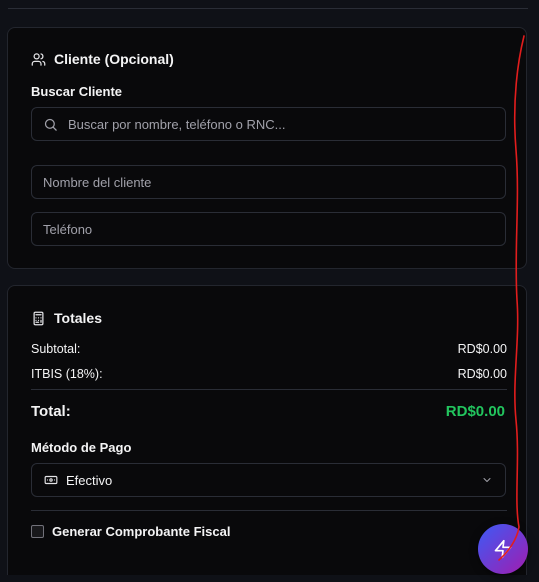  What do you see at coordinates (269, 374) in the screenshot?
I see `itbis-row: ITBIS (18%): RD$0.00` at bounding box center [269, 374].